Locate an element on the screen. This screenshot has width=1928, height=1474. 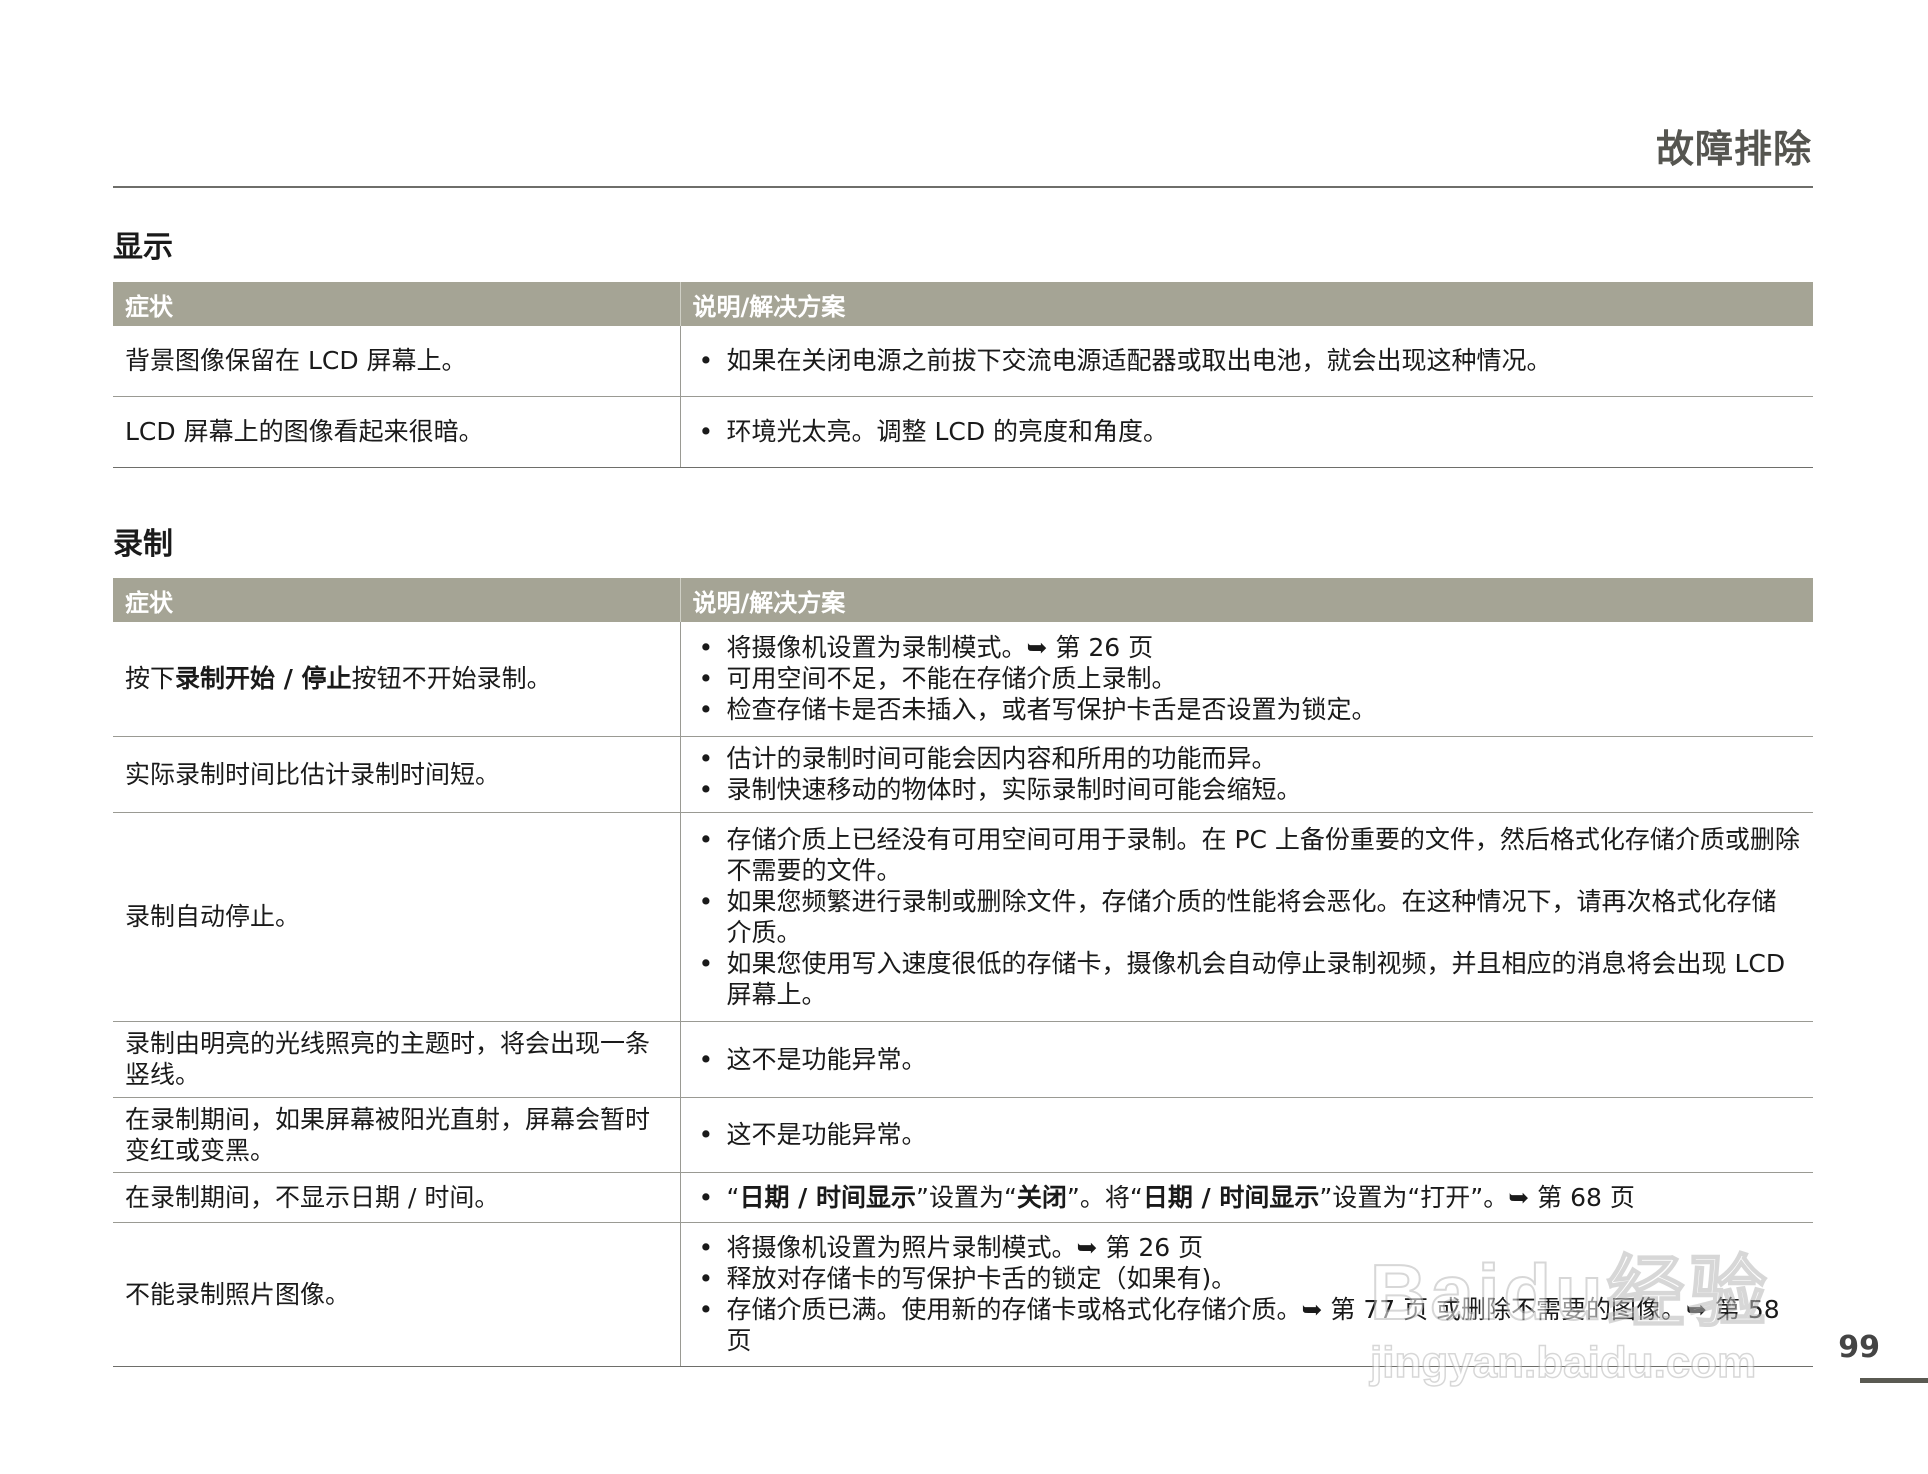
symptom-cell: 录制由明亮的光线照亮的主题时，将会出现一条竖线。 is located at coordinates (397, 1059).